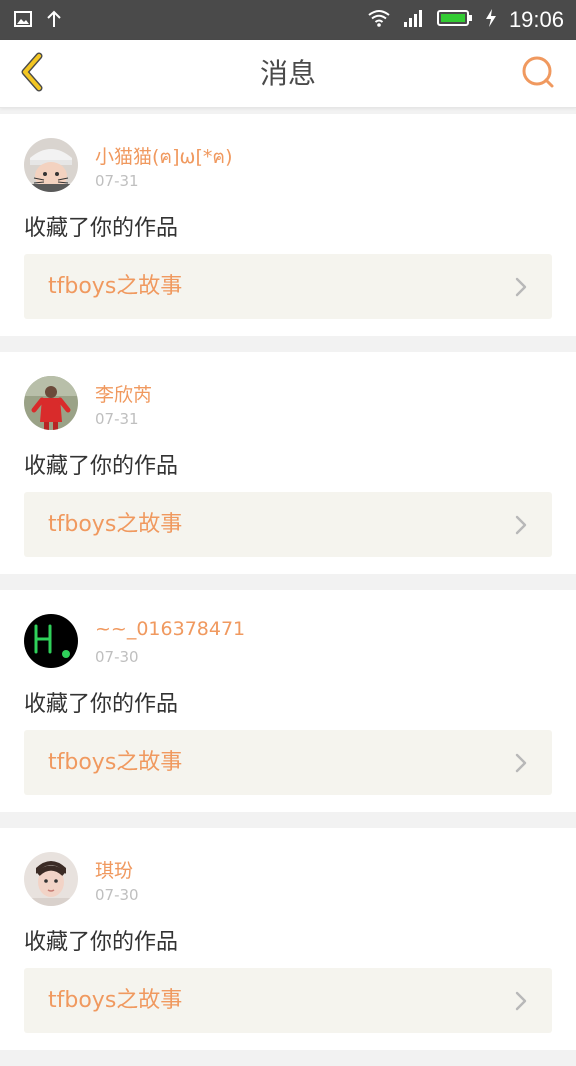 This screenshot has height=1066, width=576. I want to click on user-name: 李欣芮, so click(123, 393).